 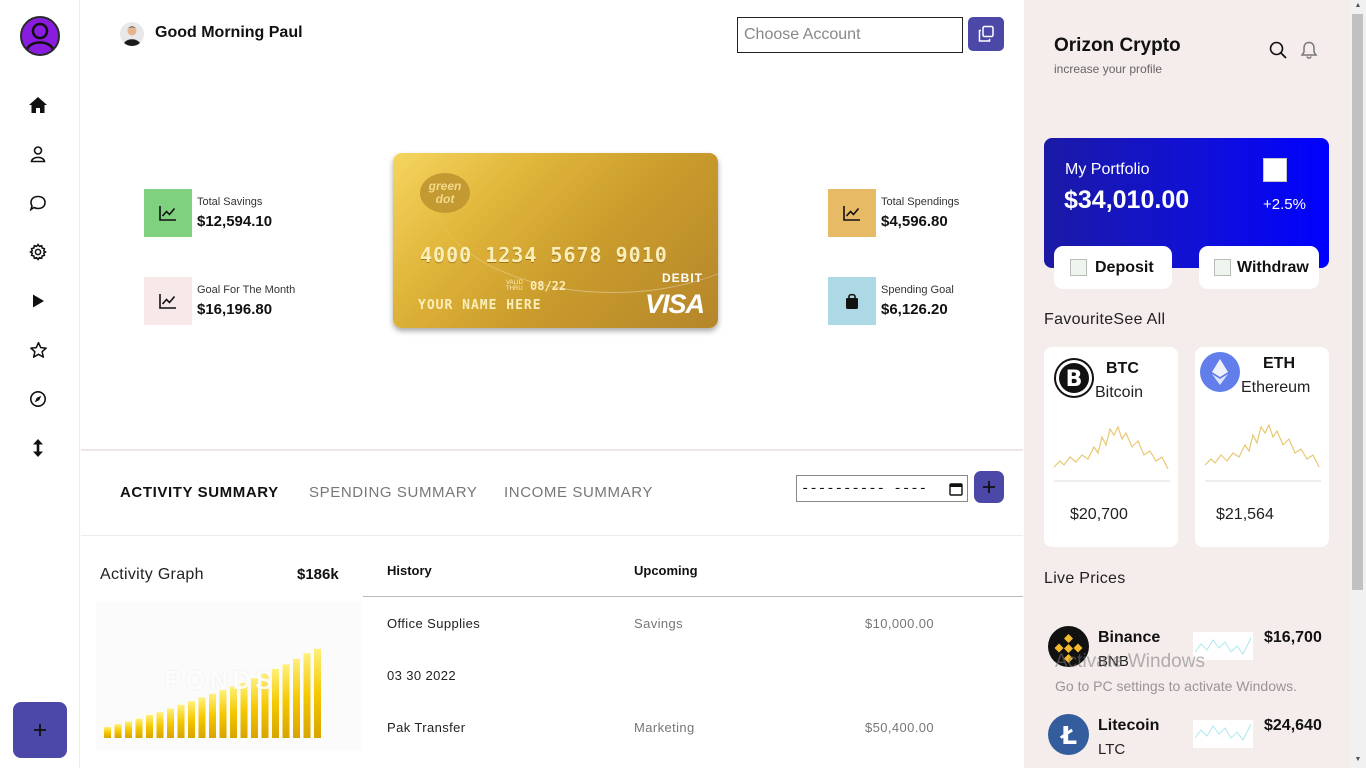 I want to click on activity-graph: PONDS, so click(x=228, y=676).